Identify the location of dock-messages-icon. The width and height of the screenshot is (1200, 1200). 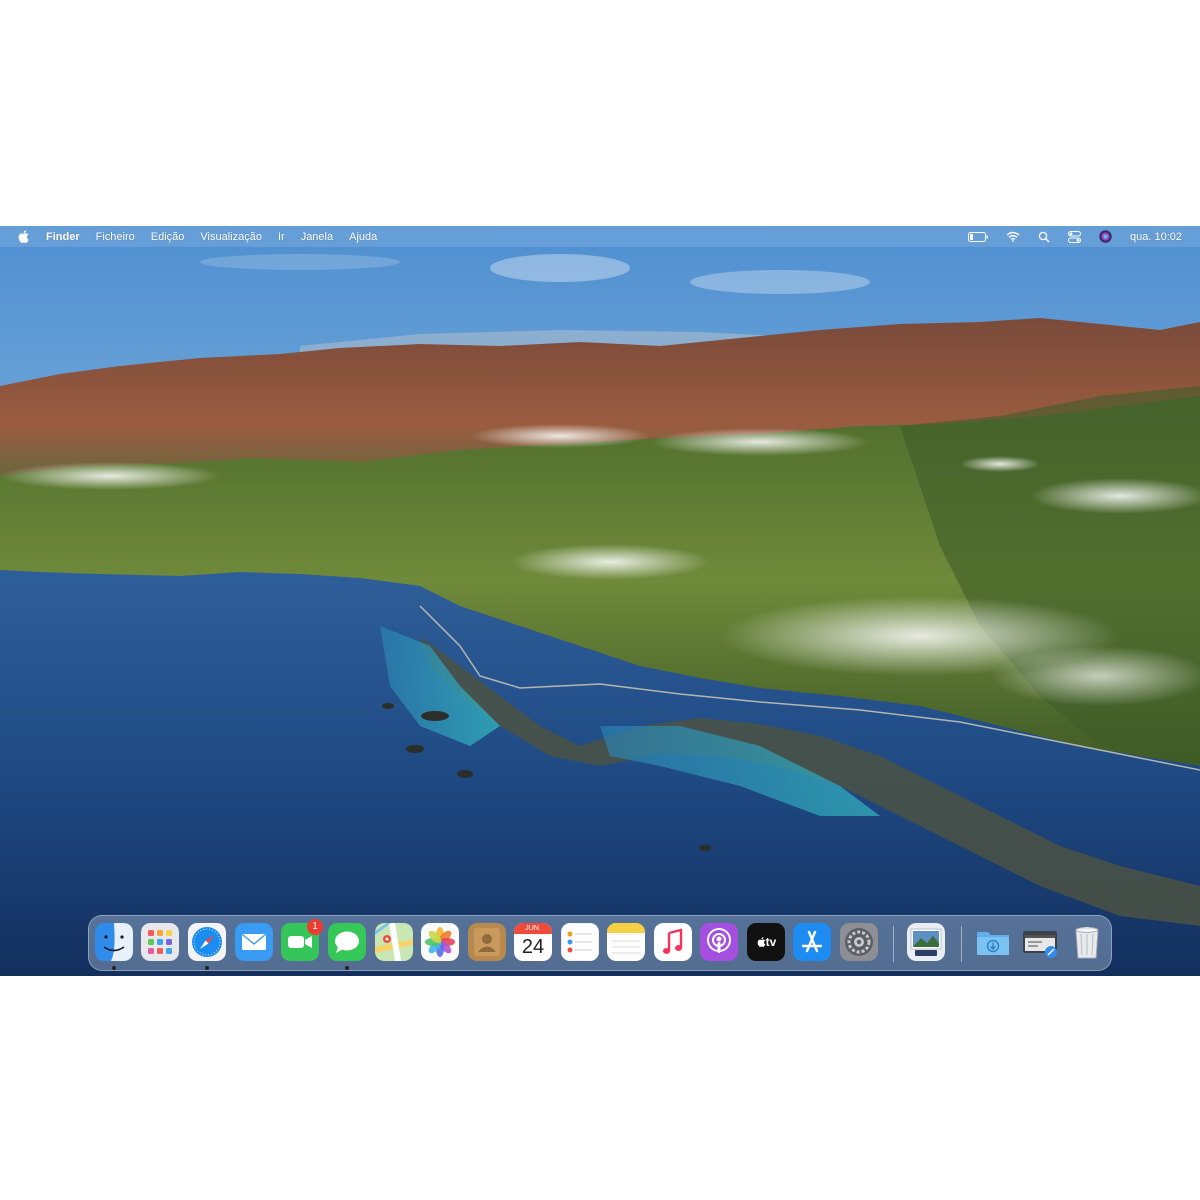
(347, 942).